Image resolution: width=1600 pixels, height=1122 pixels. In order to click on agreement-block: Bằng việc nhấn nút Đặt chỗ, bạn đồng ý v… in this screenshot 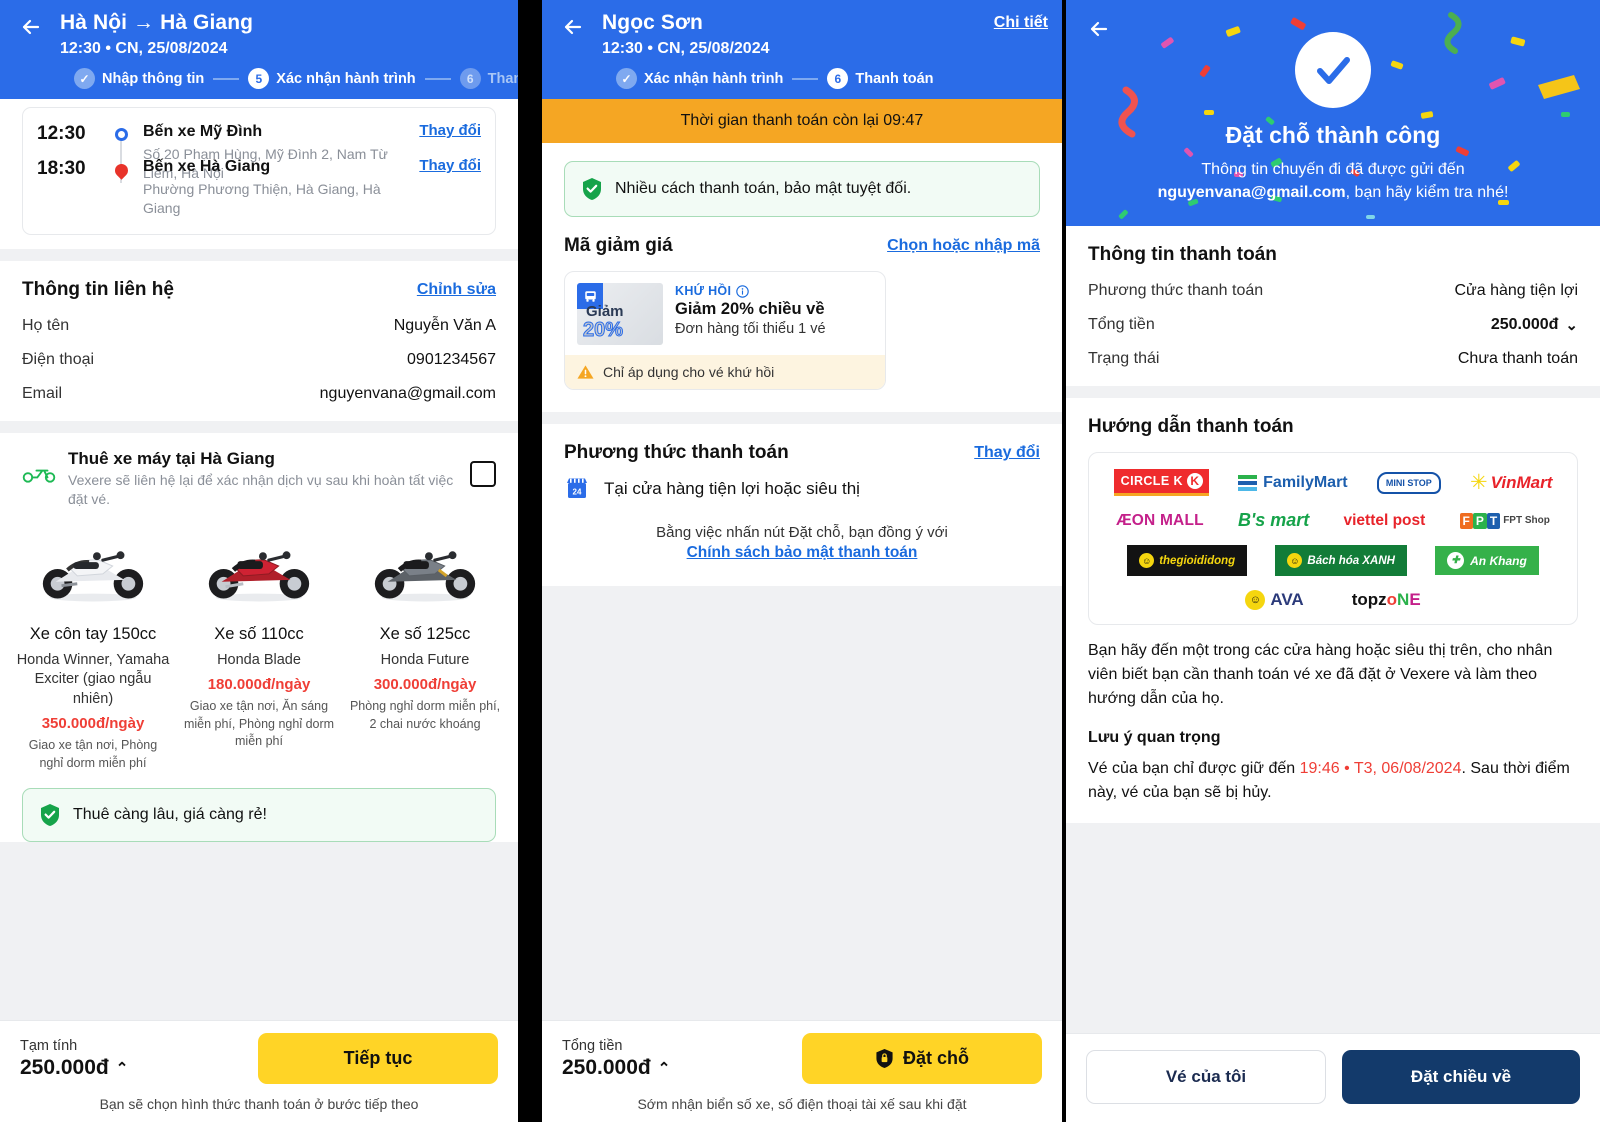, I will do `click(802, 532)`.